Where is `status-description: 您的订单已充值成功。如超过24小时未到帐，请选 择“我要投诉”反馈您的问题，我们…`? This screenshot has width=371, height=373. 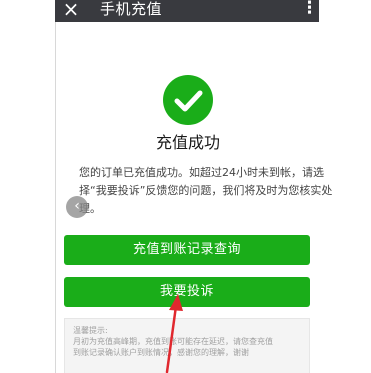
status-description: 您的订单已充值成功。如超过24小时未到帐，请选 择“我要投诉”反馈您的问题，我们… is located at coordinates (206, 191).